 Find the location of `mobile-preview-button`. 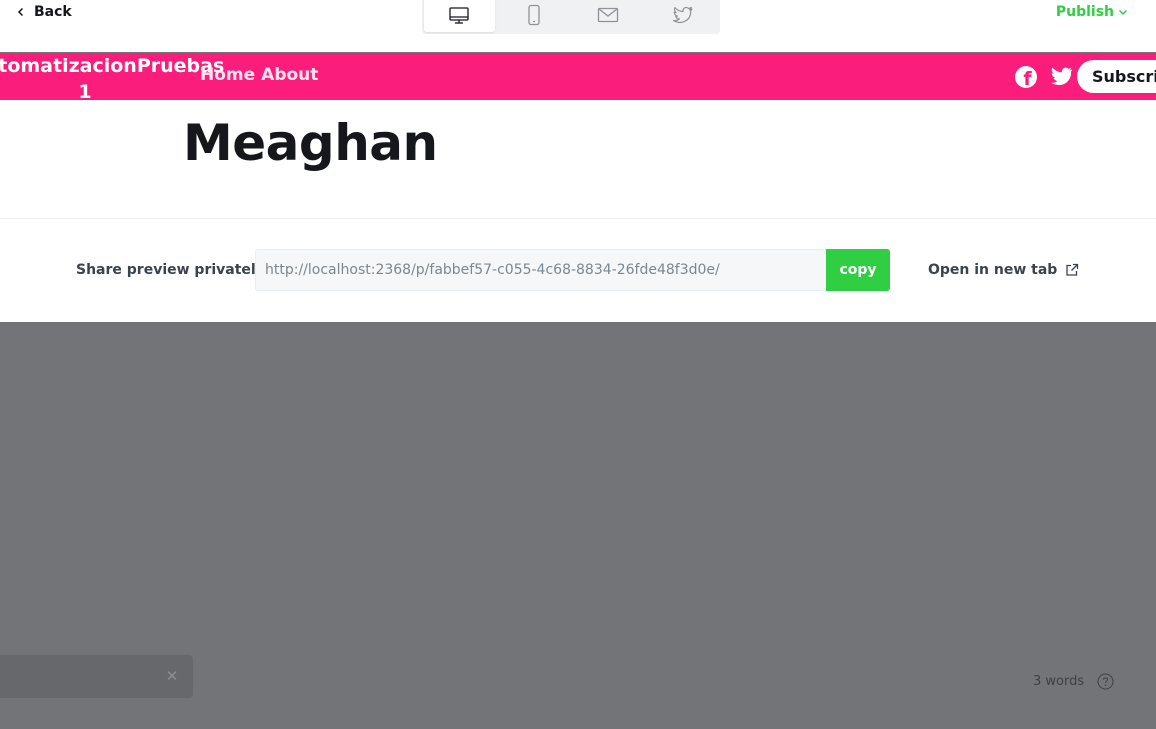

mobile-preview-button is located at coordinates (534, 16).